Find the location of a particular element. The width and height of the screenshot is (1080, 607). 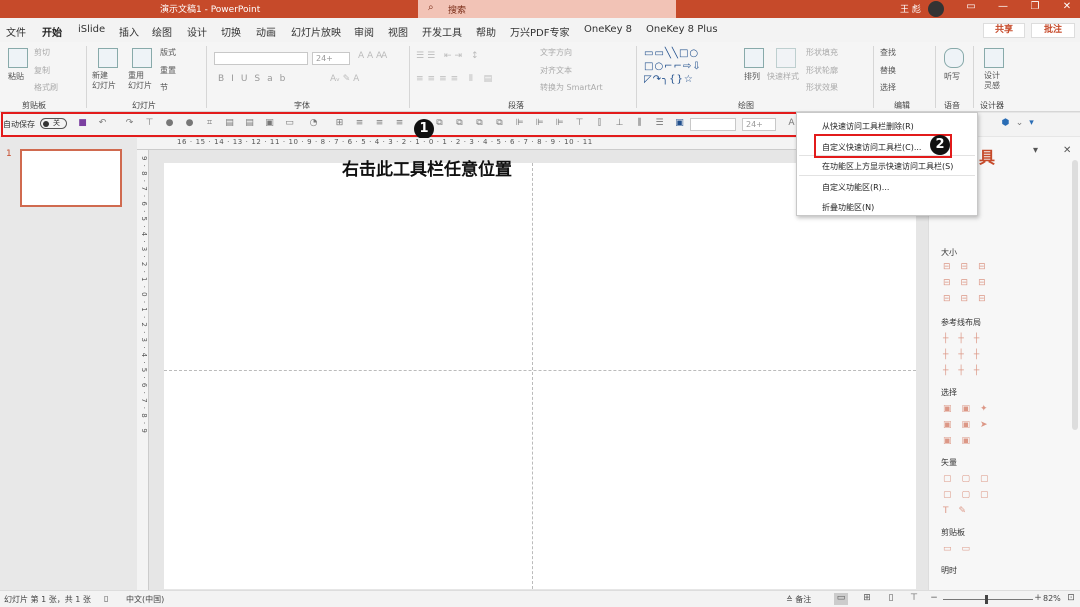

reuse-slides-button: 重用 幻灯片 is located at coordinates (140, 81).